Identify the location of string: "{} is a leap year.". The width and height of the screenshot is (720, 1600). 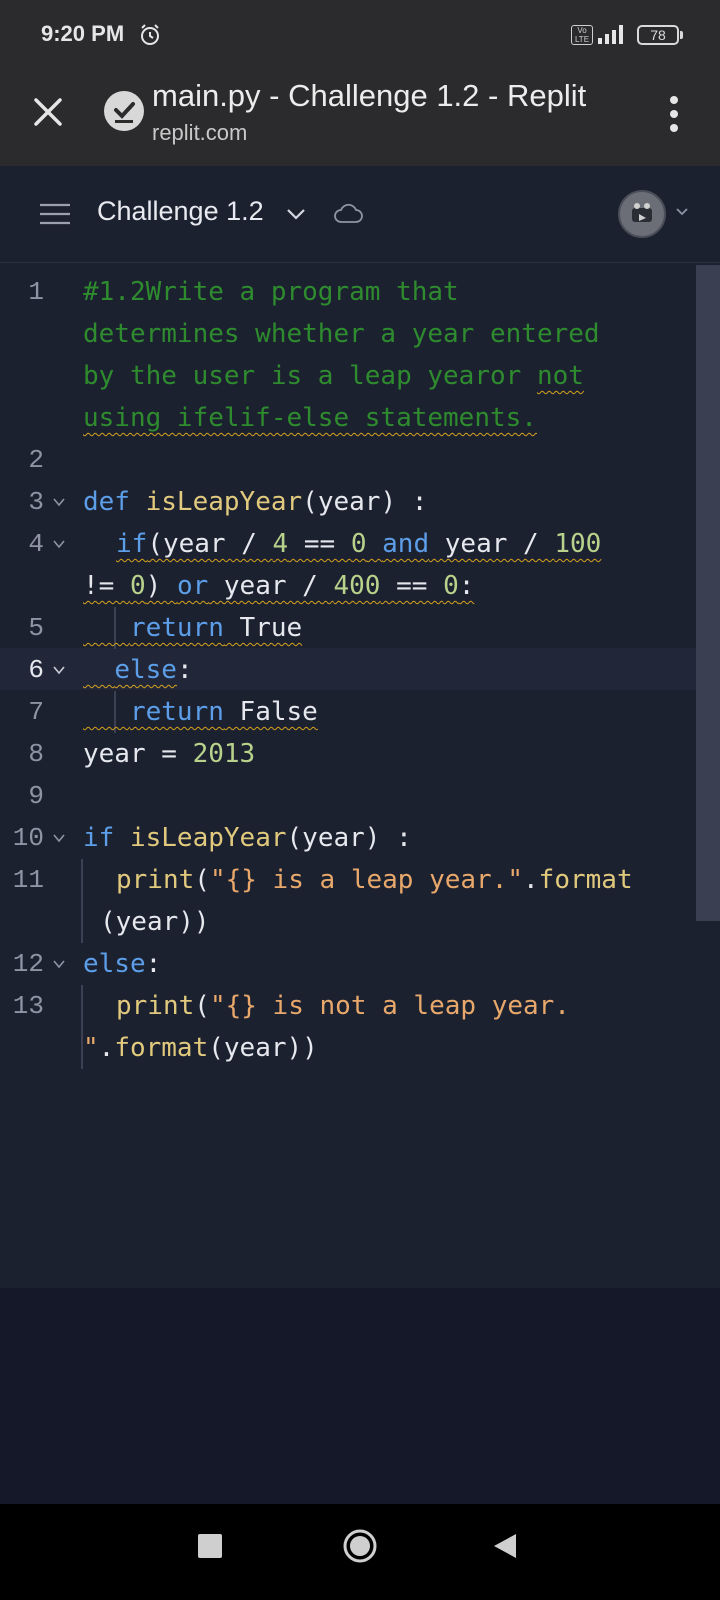
(366, 880).